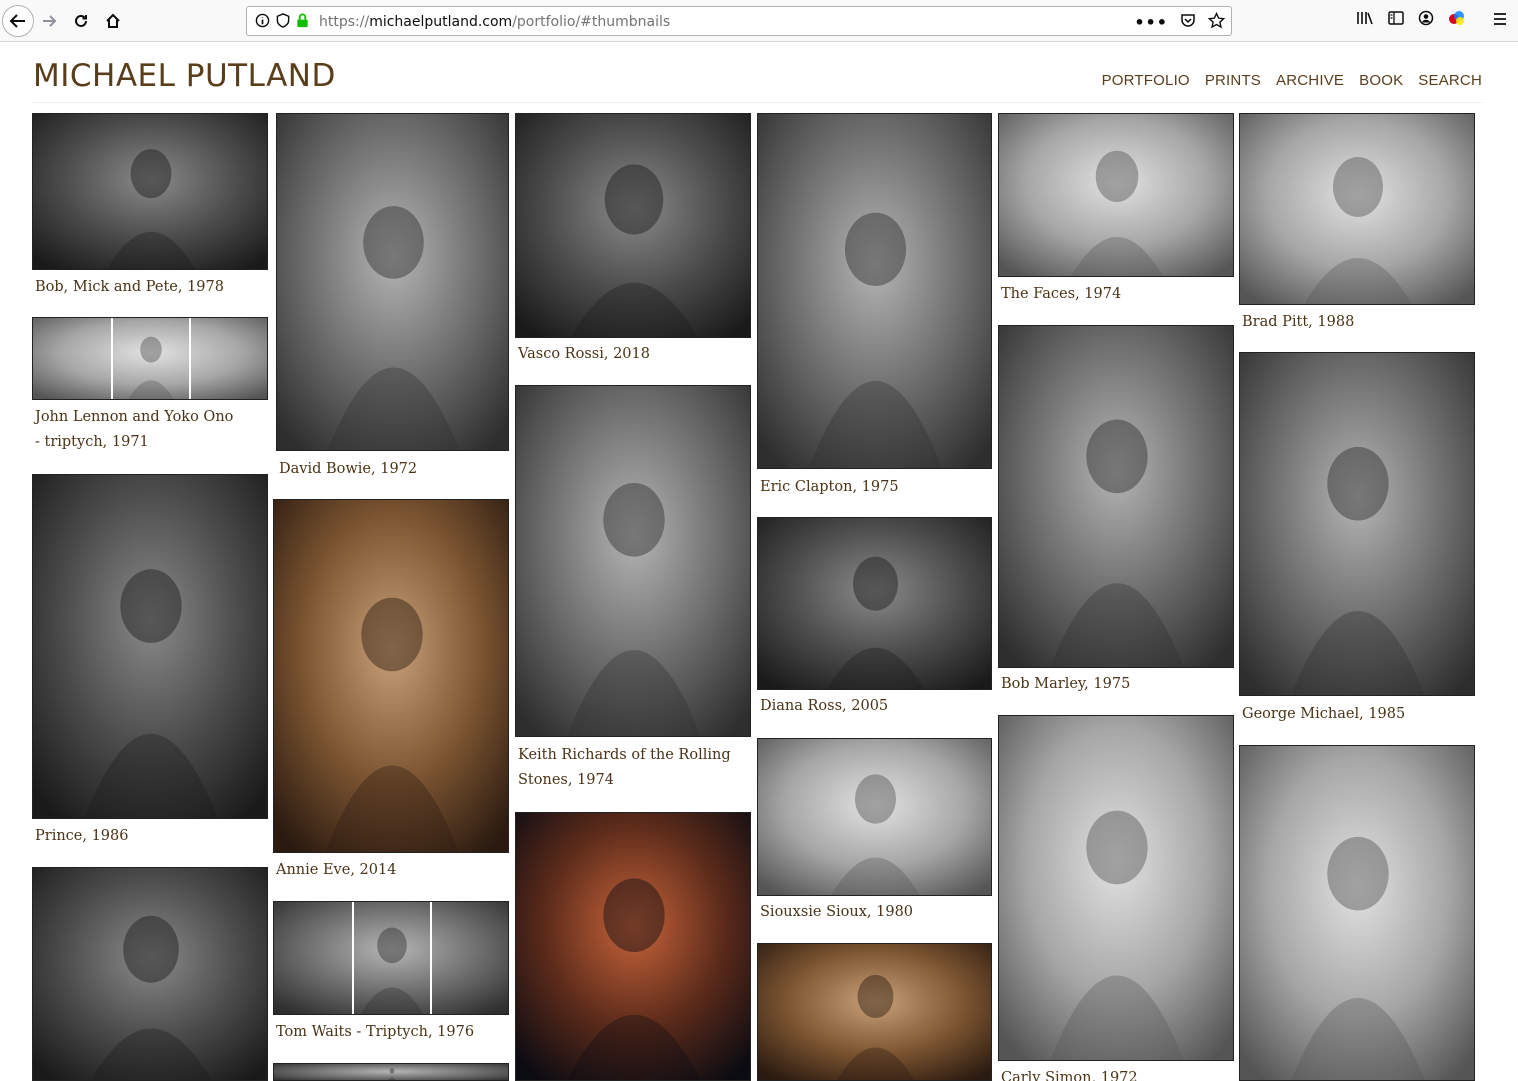 This screenshot has width=1518, height=1081. Describe the element at coordinates (81, 21) in the screenshot. I see `reload-icon` at that location.